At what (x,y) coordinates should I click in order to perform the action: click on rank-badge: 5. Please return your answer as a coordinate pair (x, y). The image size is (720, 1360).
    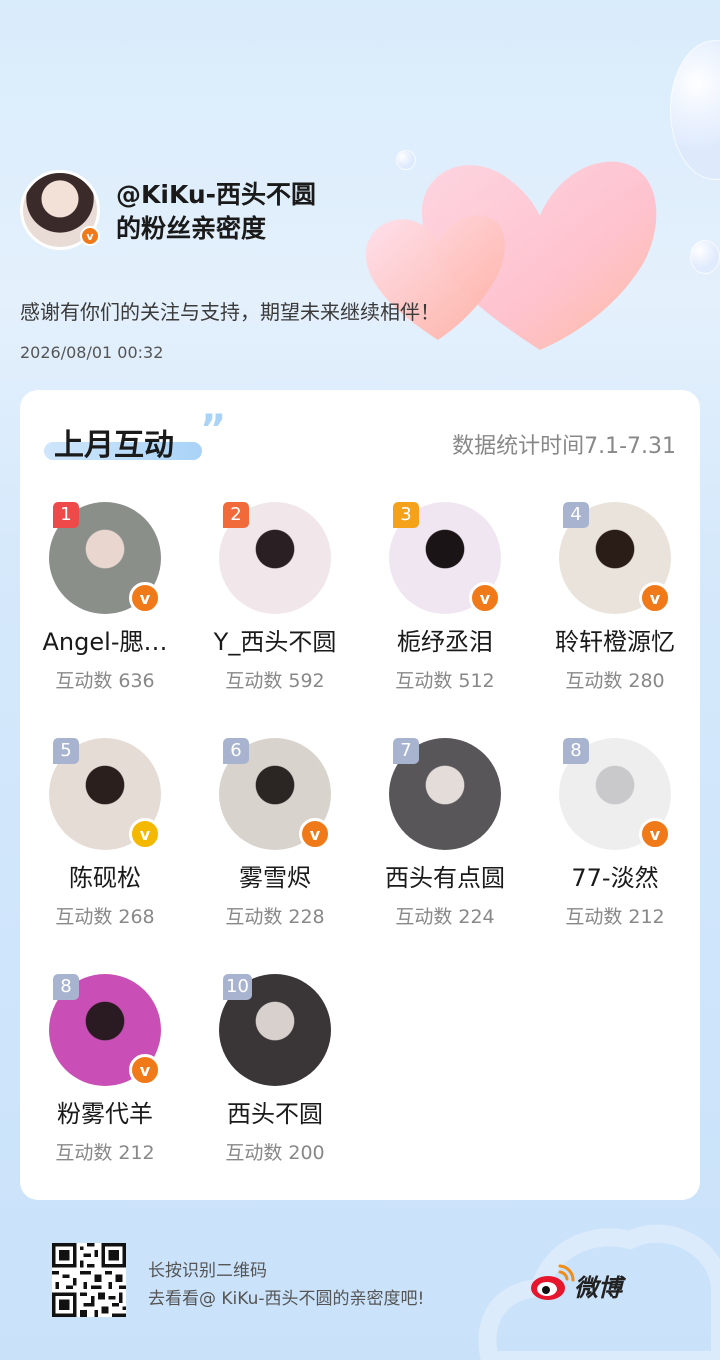
    Looking at the image, I should click on (66, 751).